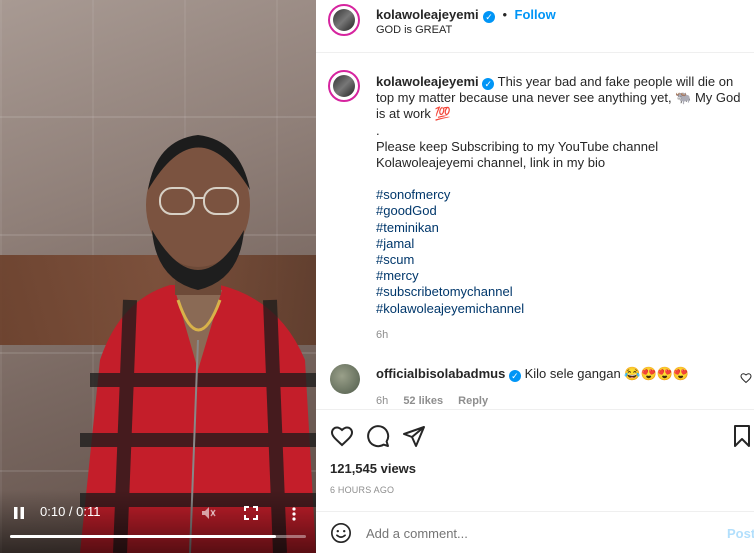  I want to click on comment-like-heart-icon, so click(746, 378).